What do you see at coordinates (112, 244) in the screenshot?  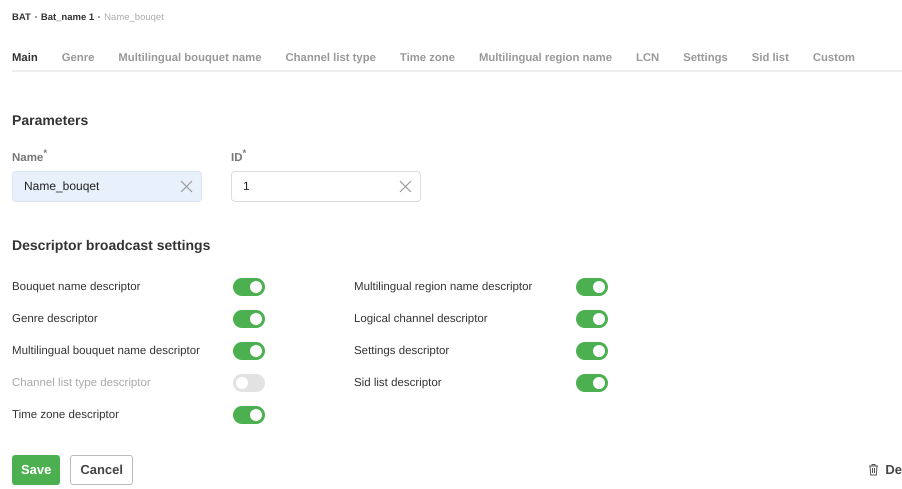 I see `section-title: Descriptor broadcast settings` at bounding box center [112, 244].